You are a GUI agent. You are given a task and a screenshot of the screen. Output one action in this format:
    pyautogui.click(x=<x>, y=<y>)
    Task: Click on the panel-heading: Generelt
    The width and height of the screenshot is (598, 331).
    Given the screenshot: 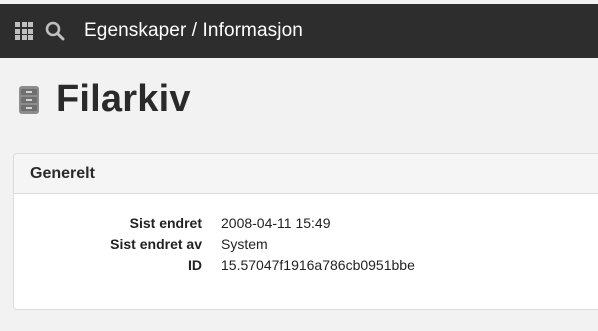 What is the action you would take?
    pyautogui.click(x=306, y=174)
    